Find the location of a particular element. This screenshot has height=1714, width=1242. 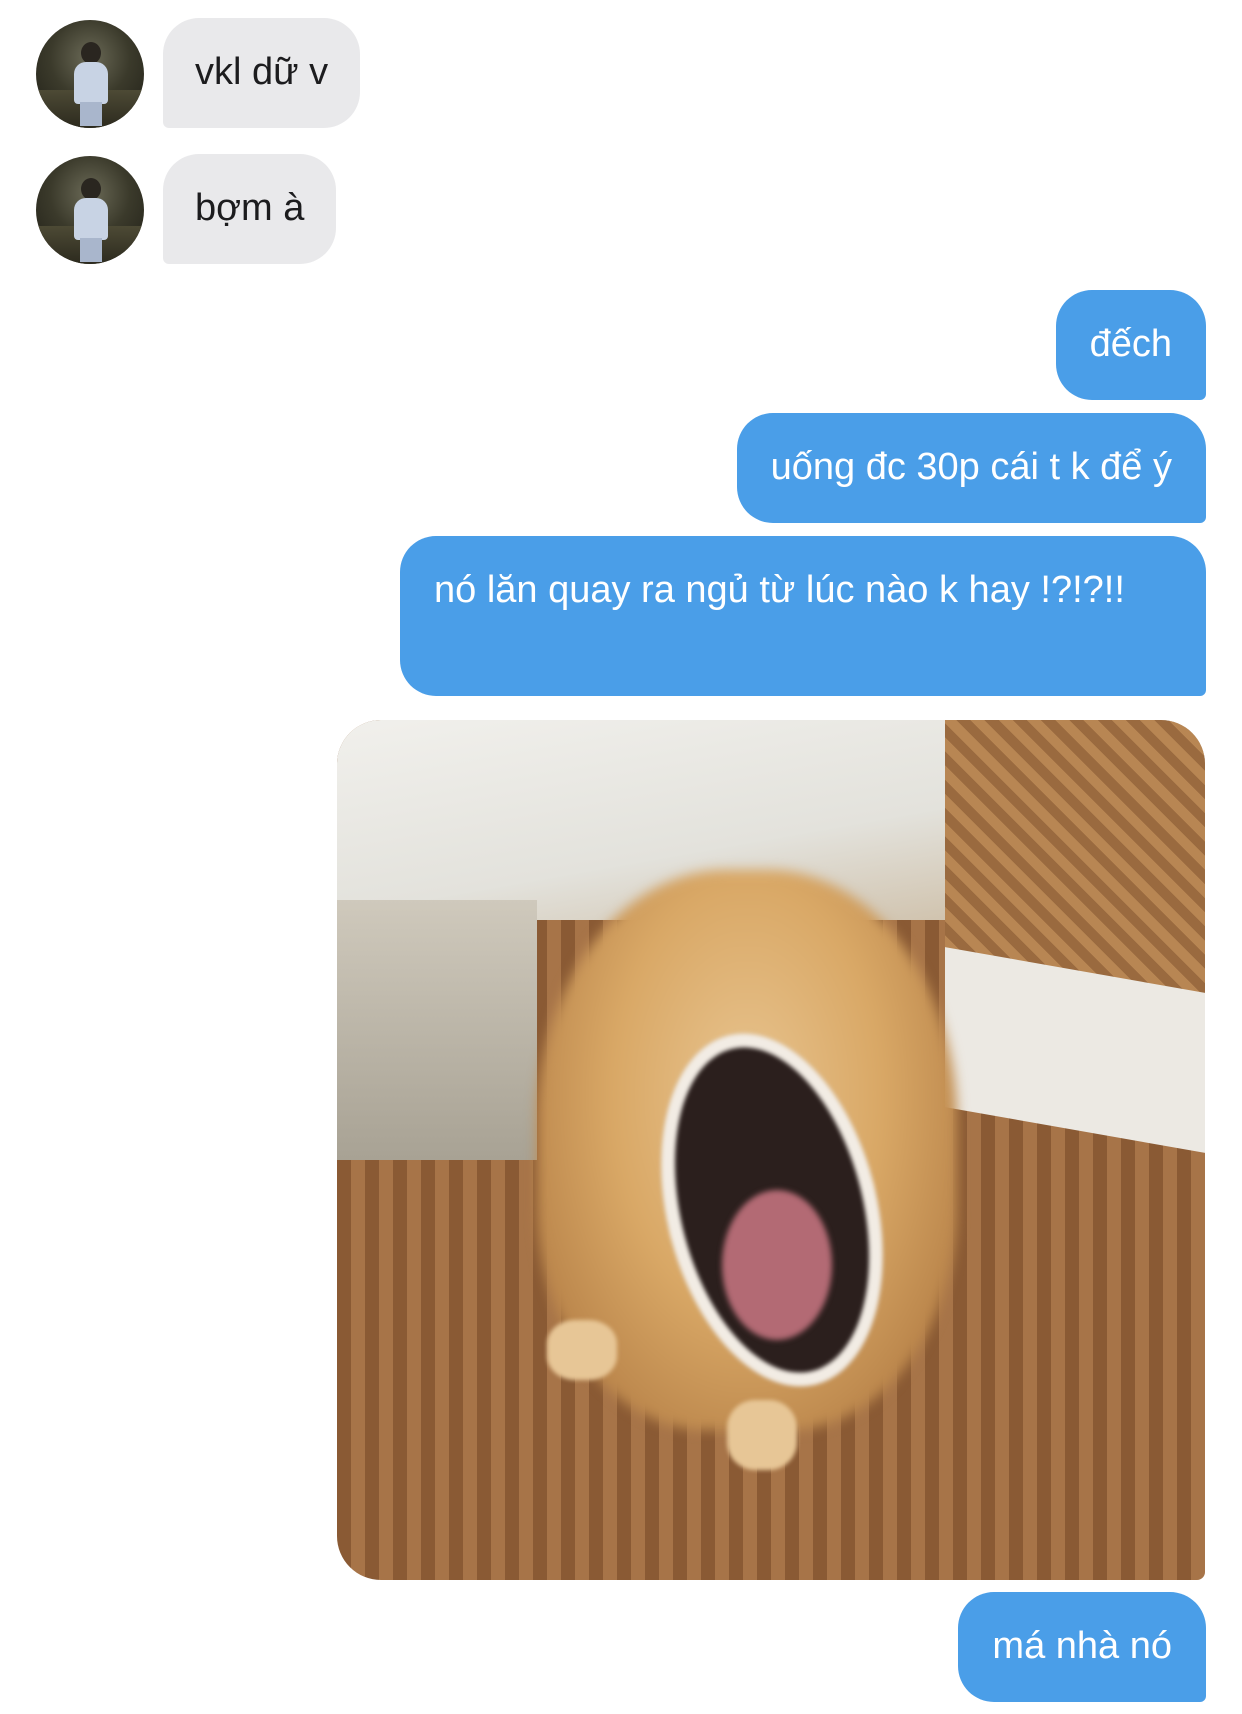

message-bubble-incoming: vkl dữ v is located at coordinates (262, 73).